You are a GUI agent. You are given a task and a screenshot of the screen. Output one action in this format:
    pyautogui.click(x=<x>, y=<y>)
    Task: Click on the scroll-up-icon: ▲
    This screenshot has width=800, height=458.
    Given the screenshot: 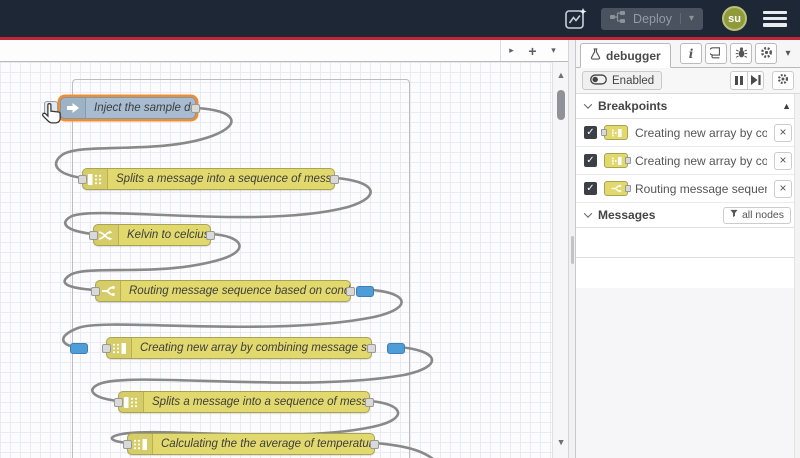 What is the action you would take?
    pyautogui.click(x=560, y=75)
    